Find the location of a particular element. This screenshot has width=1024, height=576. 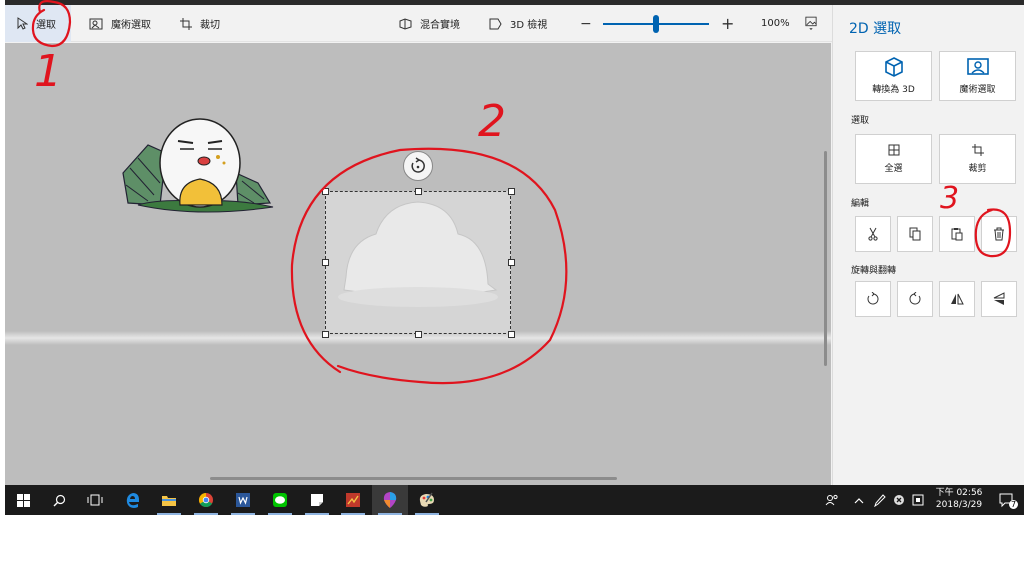

sticky-note-icon is located at coordinates (317, 500).